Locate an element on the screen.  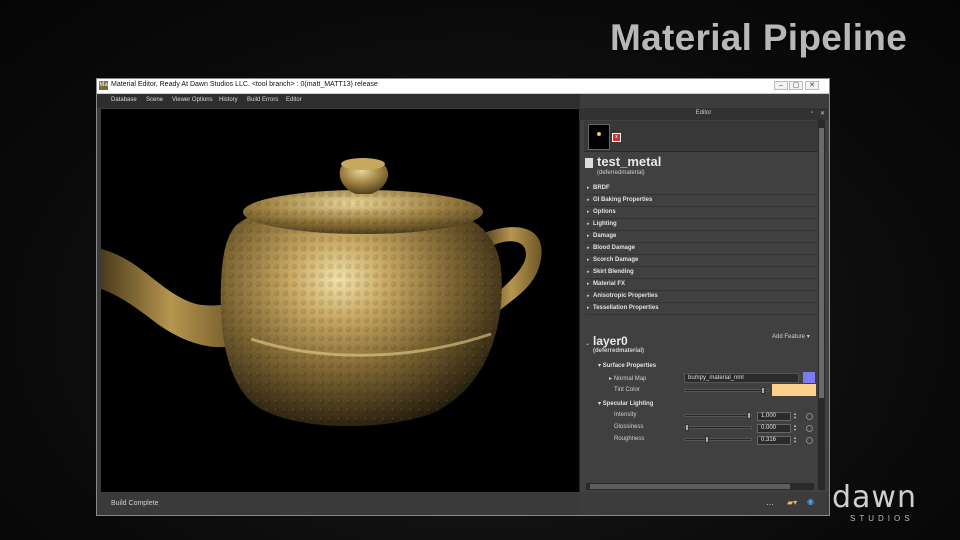
app-icon: Ma is located at coordinates (103, 85).